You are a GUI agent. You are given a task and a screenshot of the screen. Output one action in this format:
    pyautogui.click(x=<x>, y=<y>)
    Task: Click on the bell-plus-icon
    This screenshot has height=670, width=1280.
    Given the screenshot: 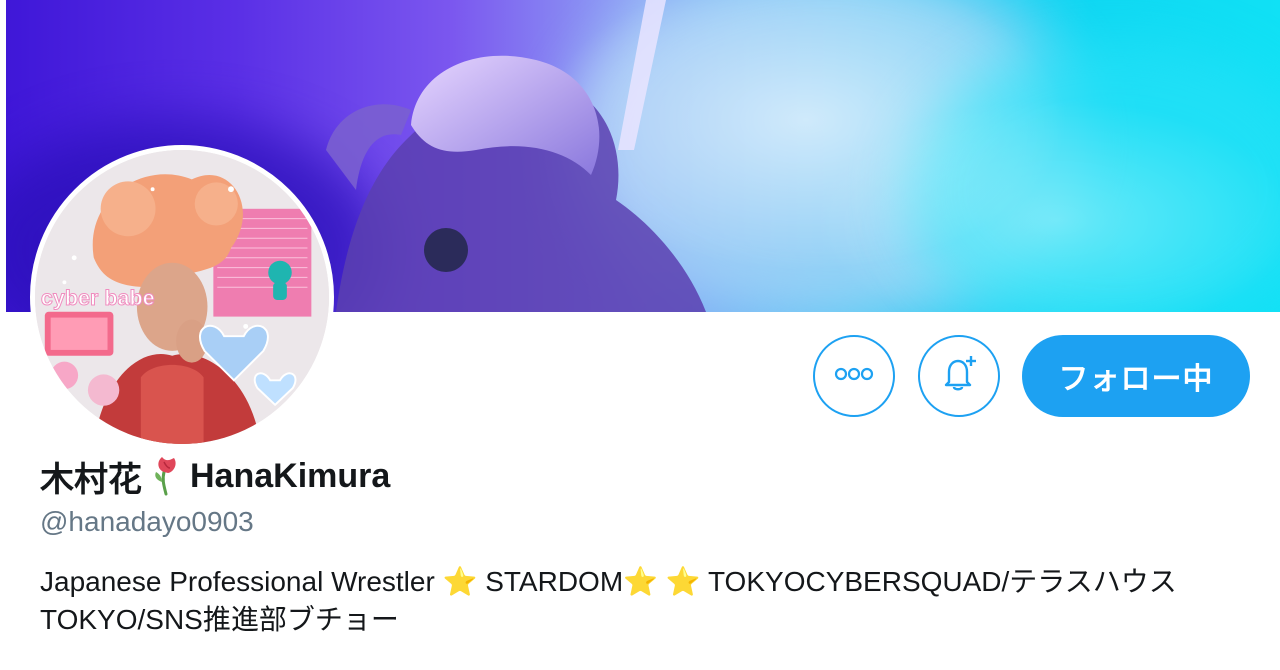 What is the action you would take?
    pyautogui.click(x=959, y=376)
    